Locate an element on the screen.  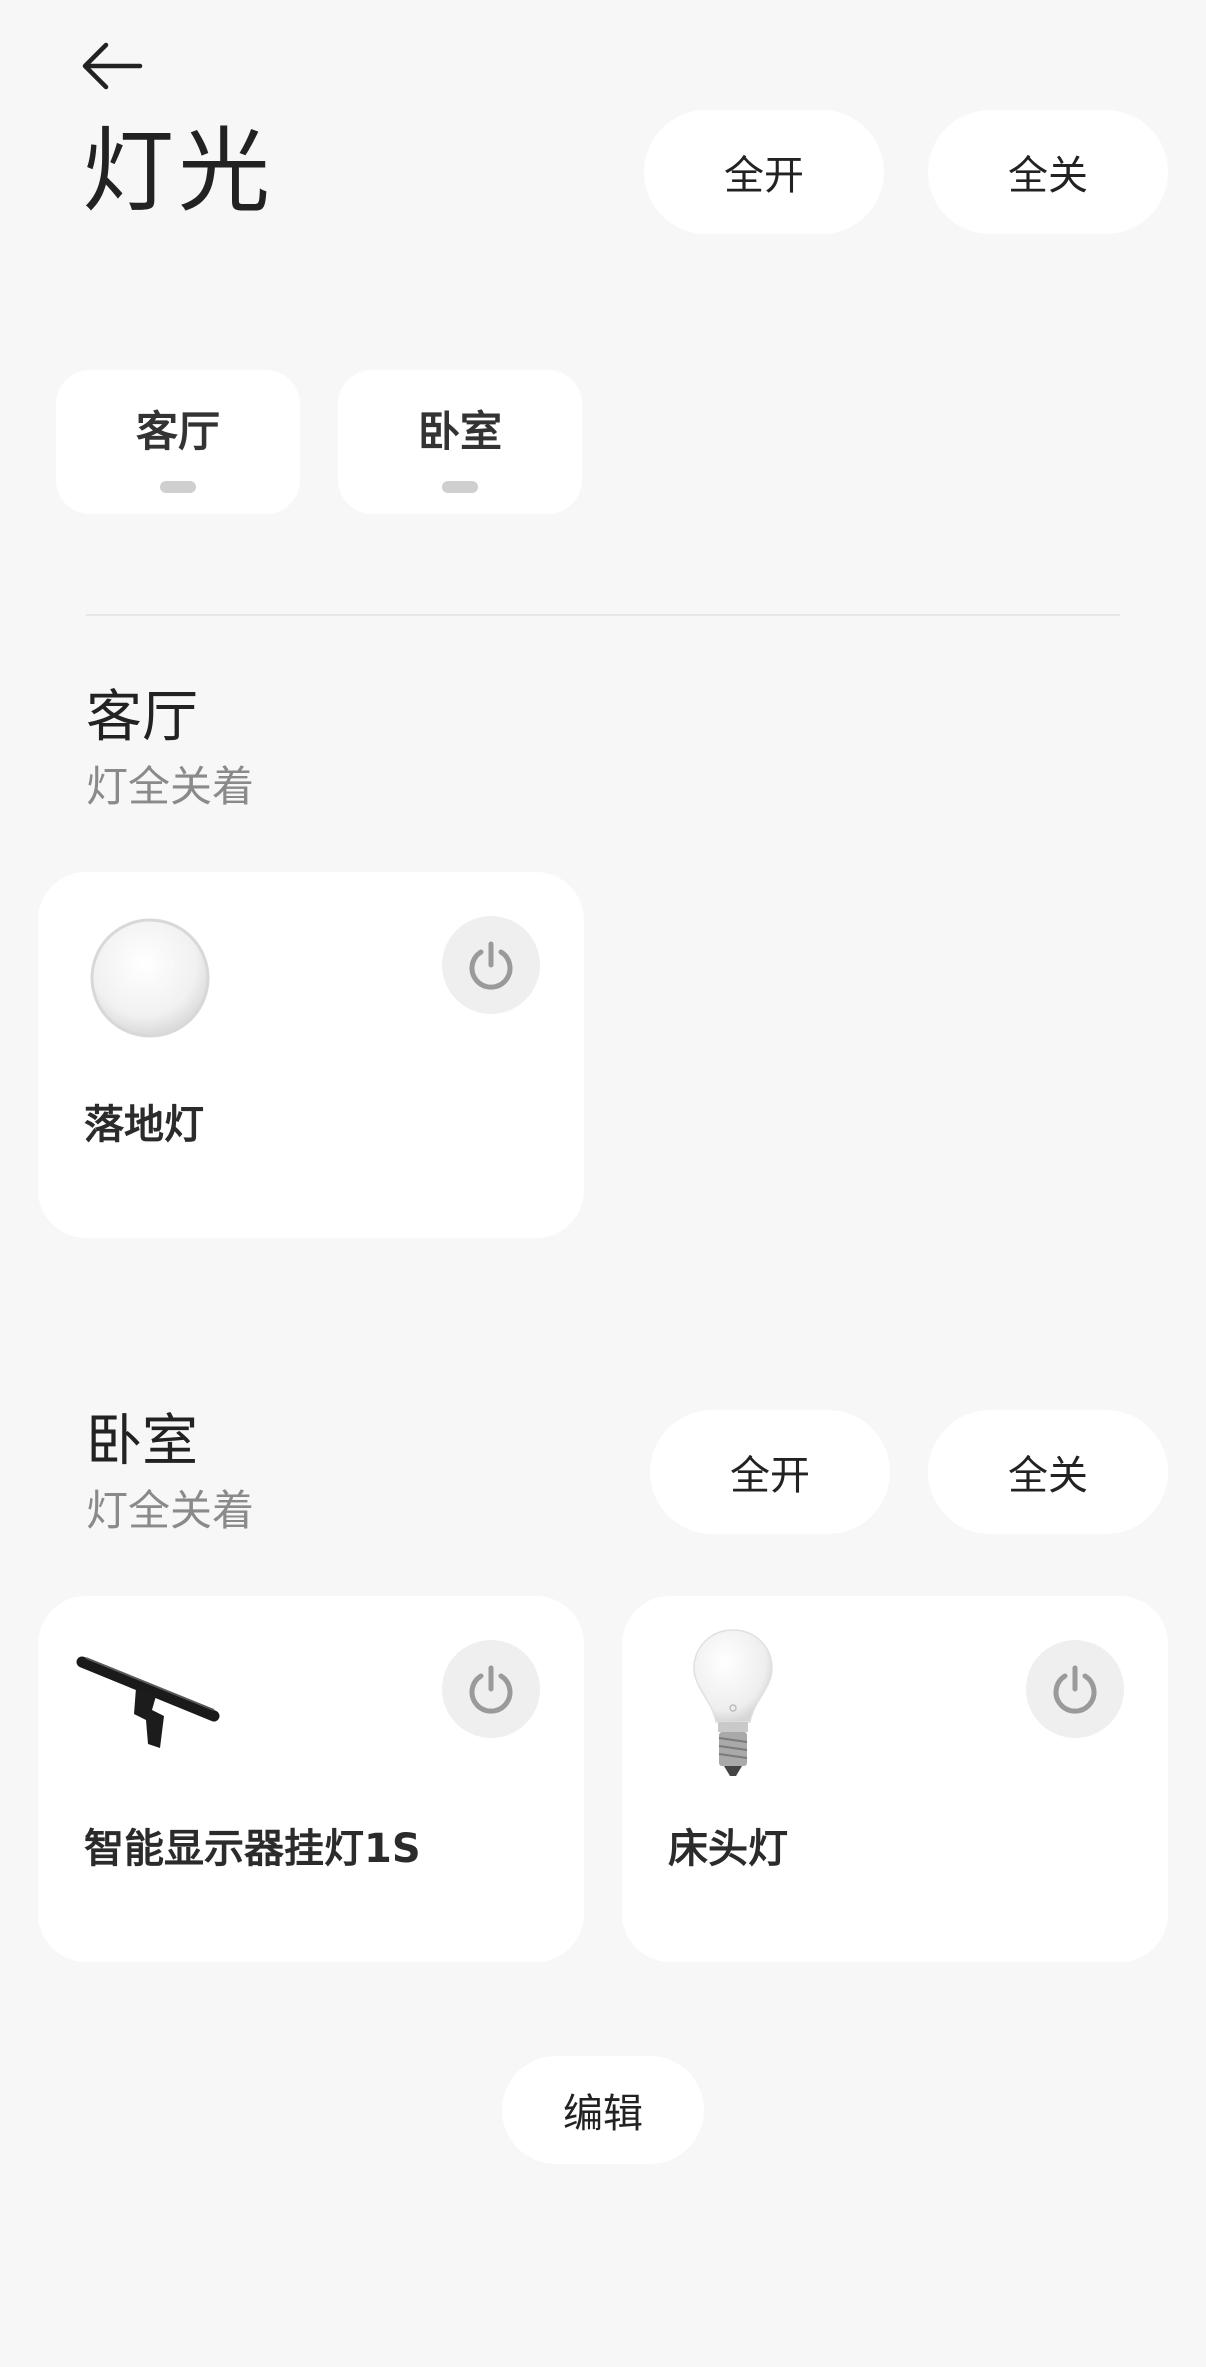
device-card-monitor-light-bar: 智能显示器挂灯1S is located at coordinates (311, 1779).